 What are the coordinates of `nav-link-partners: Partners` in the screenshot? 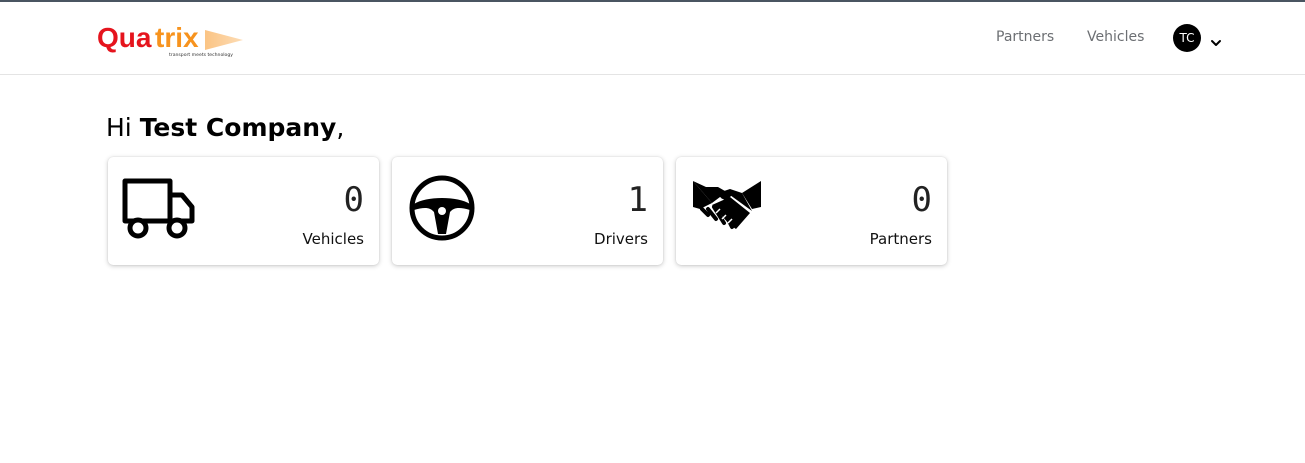 It's located at (1025, 37).